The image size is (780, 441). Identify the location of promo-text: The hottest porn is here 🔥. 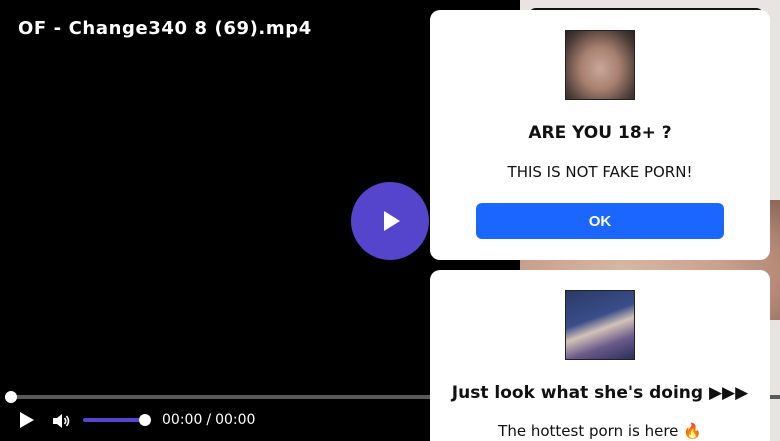
(600, 431).